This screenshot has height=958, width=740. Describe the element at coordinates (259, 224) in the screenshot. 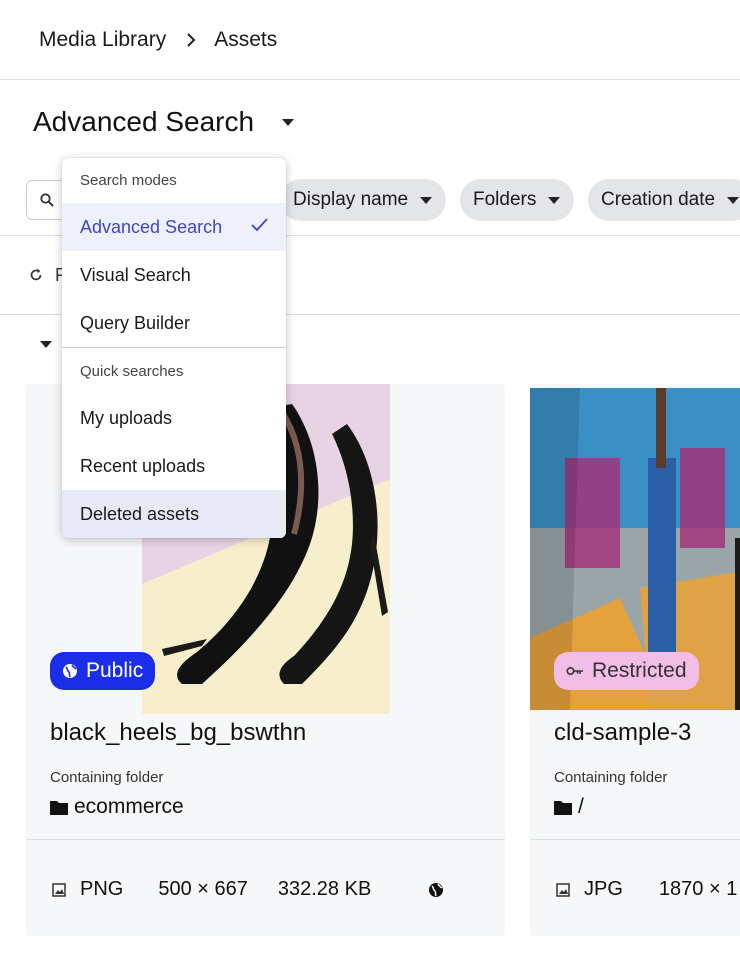

I see `checkmark-icon` at that location.